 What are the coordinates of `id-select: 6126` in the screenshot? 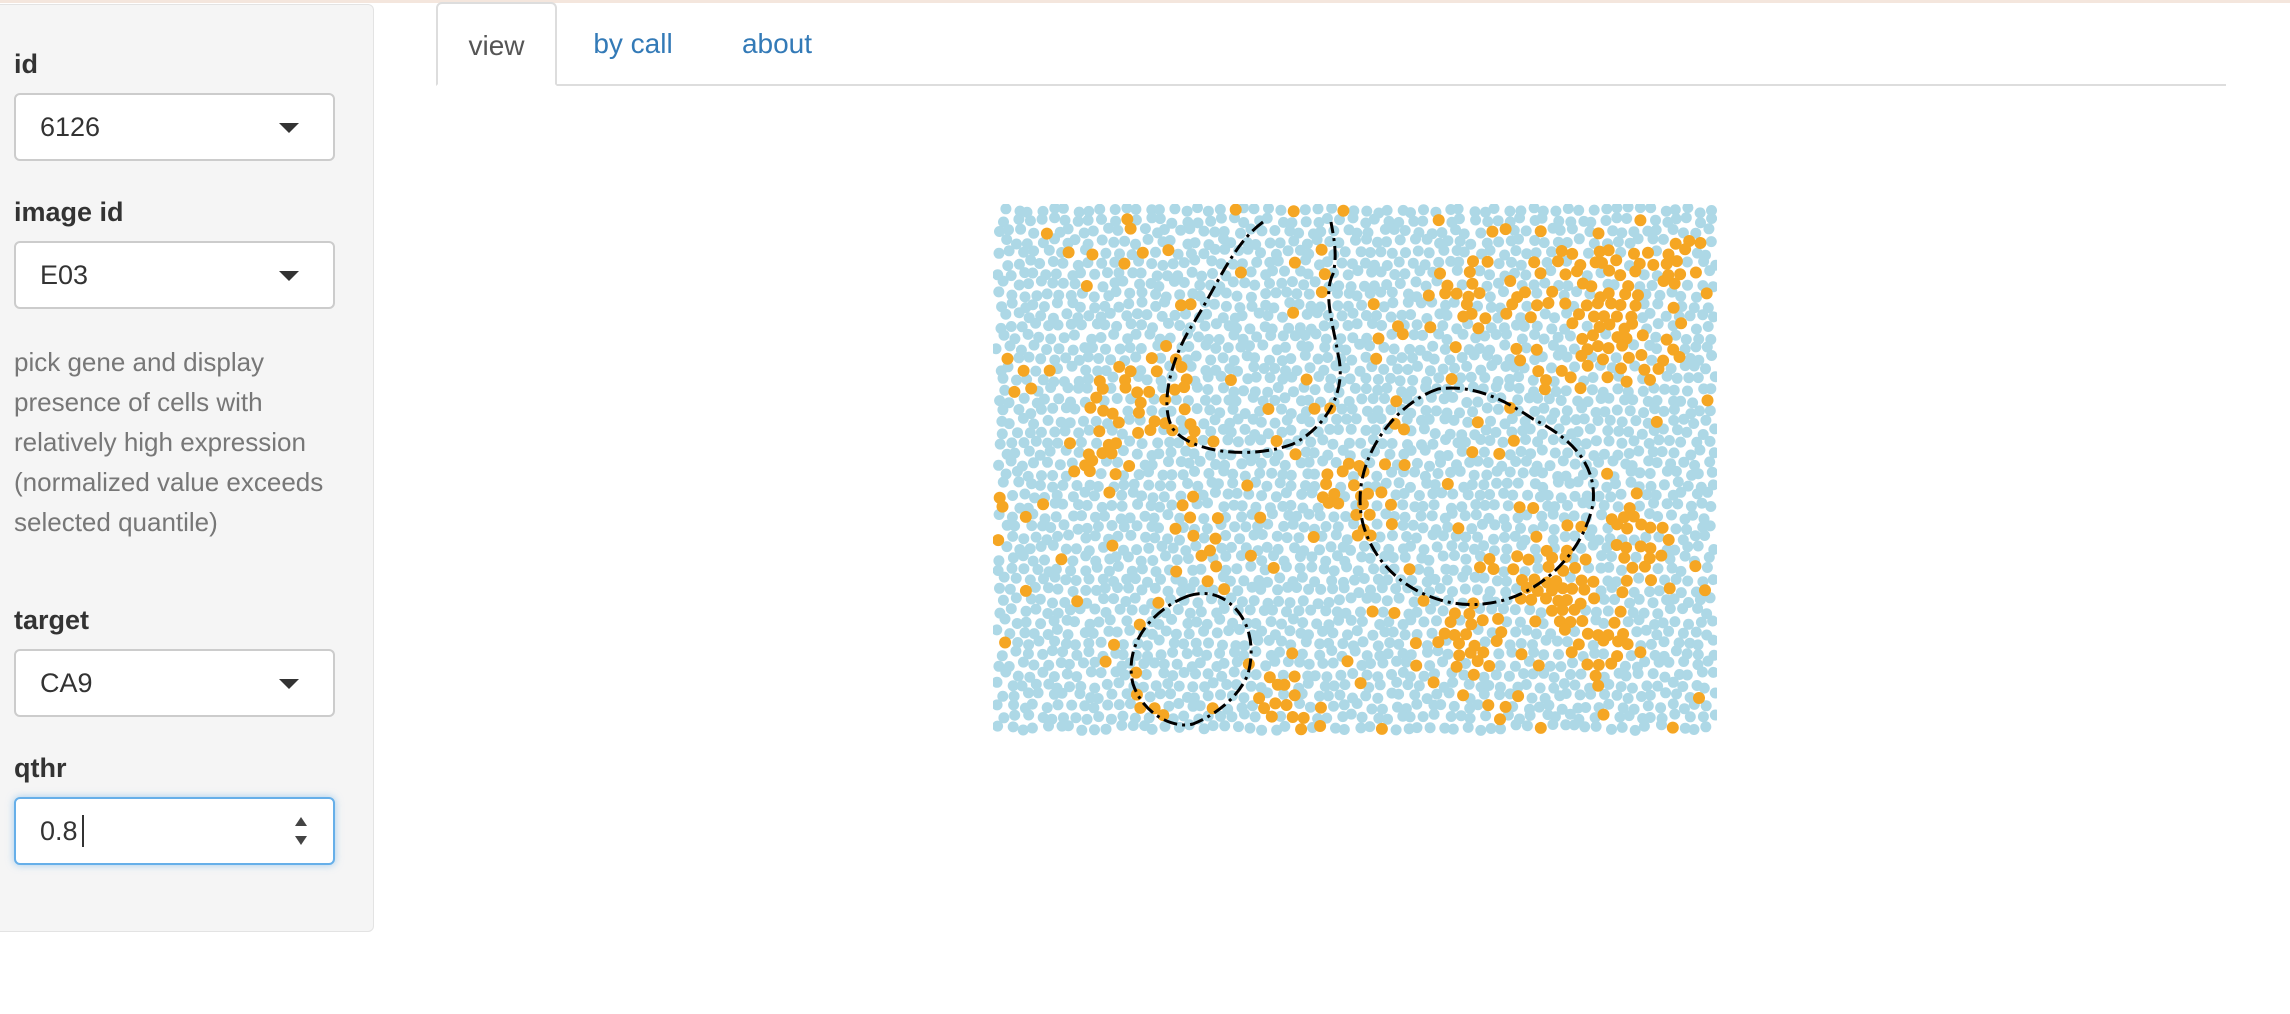 It's located at (174, 127).